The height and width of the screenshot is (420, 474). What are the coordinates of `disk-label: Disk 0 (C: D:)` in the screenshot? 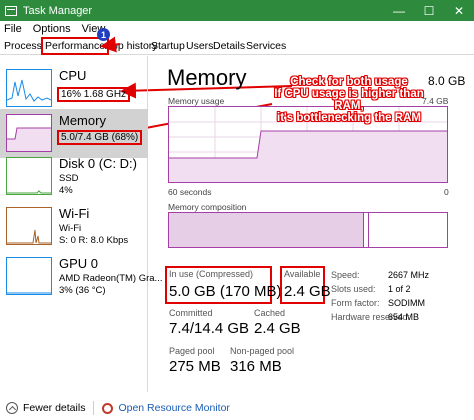 It's located at (98, 163).